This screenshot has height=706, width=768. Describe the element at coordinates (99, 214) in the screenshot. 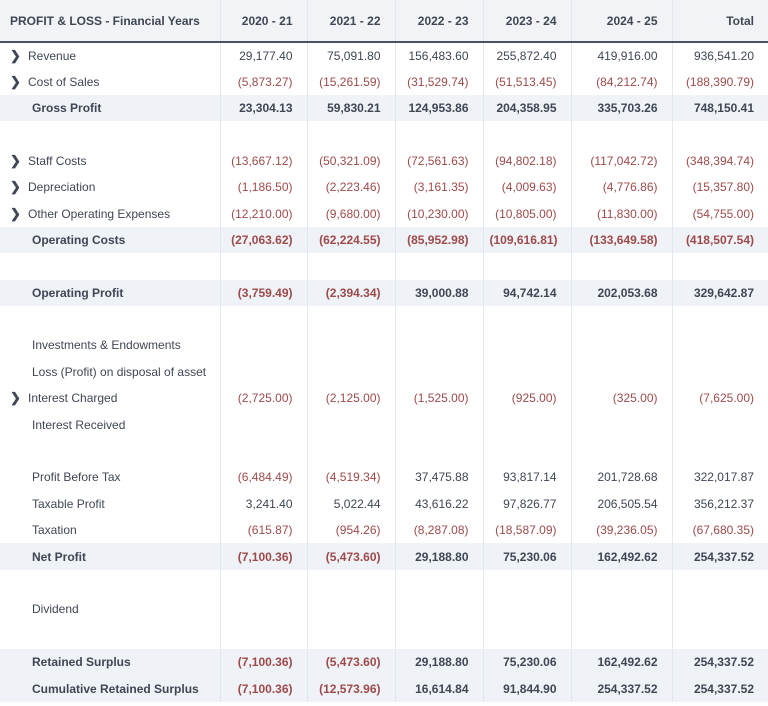

I see `row-label: Other Operating Expenses` at that location.